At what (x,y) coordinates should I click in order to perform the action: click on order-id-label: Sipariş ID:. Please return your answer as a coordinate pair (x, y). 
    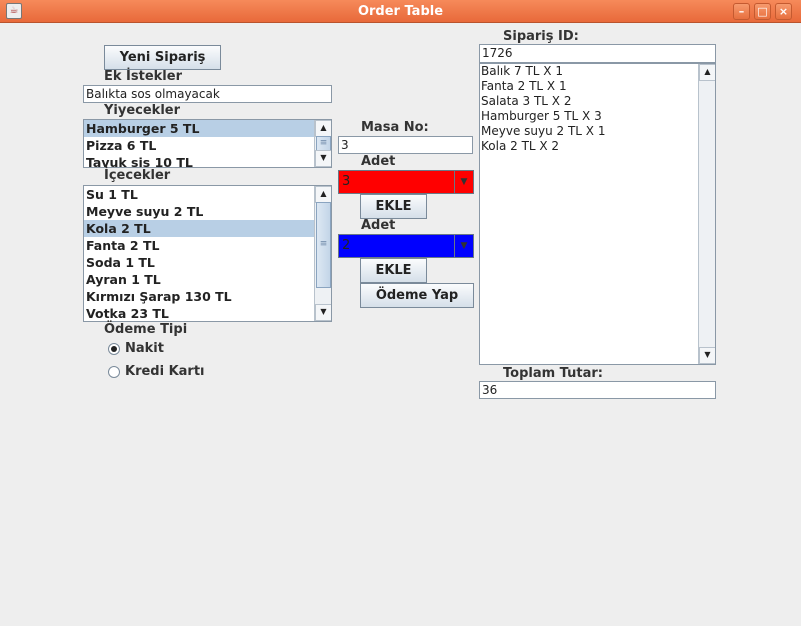
    Looking at the image, I should click on (541, 36).